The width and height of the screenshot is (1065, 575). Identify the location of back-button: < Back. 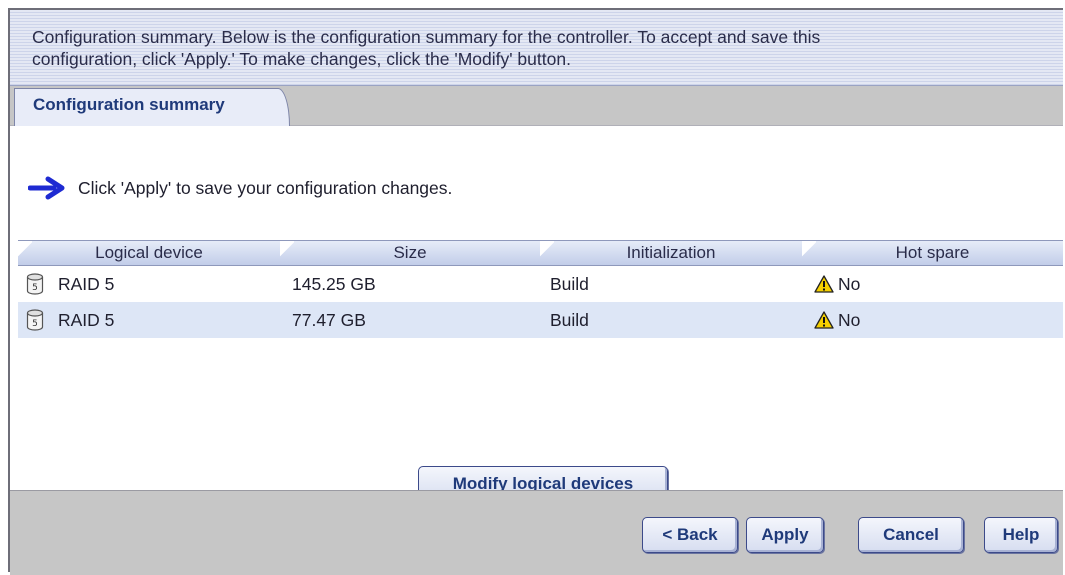
(690, 535).